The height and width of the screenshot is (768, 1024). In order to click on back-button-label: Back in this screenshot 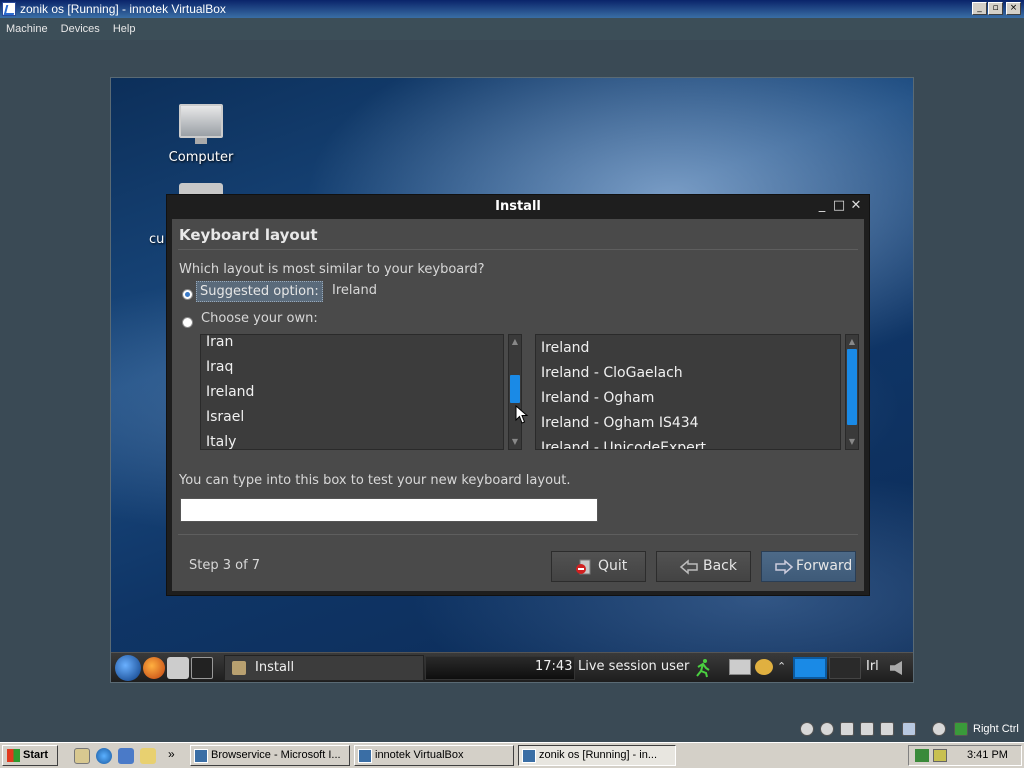, I will do `click(720, 566)`.